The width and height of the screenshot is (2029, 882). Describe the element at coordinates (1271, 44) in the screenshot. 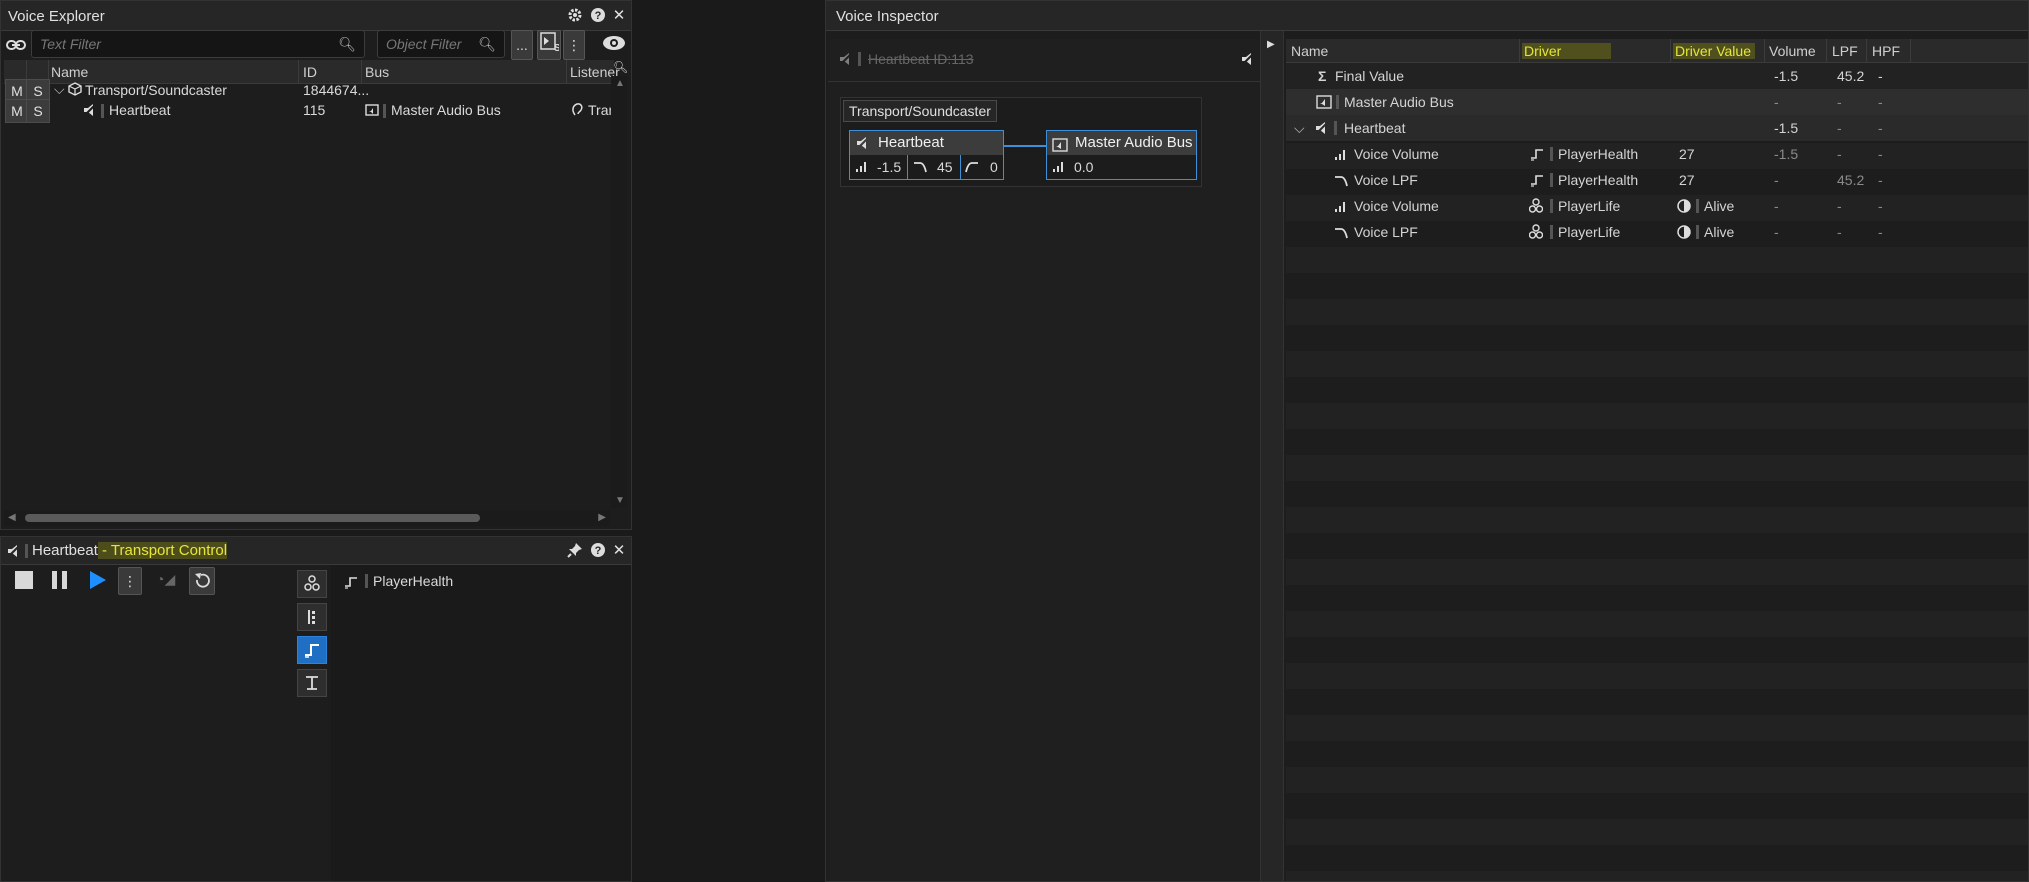

I see `collapse-arrow-icon: ▶` at that location.